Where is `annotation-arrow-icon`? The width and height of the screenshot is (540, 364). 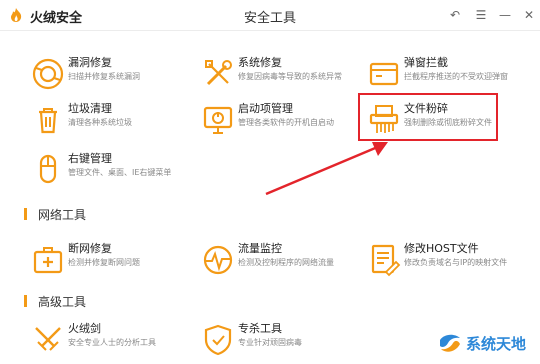 annotation-arrow-icon is located at coordinates (326, 169).